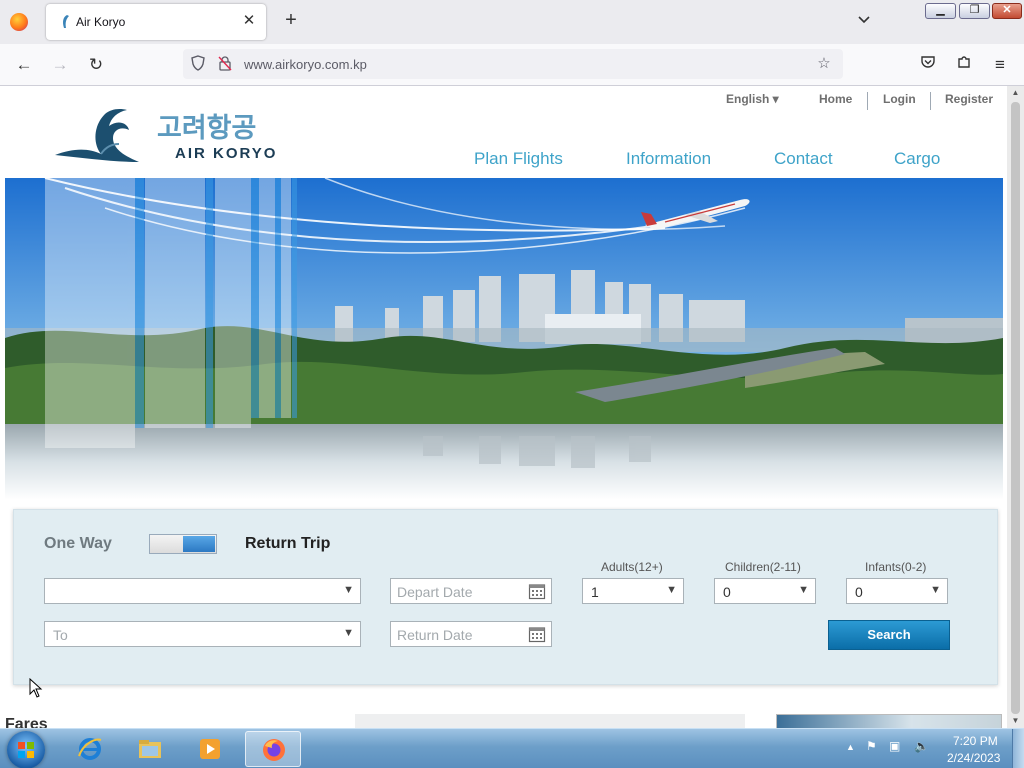 This screenshot has height=768, width=1024. Describe the element at coordinates (518, 159) in the screenshot. I see `nav-plan-flights: Plan Flights` at that location.